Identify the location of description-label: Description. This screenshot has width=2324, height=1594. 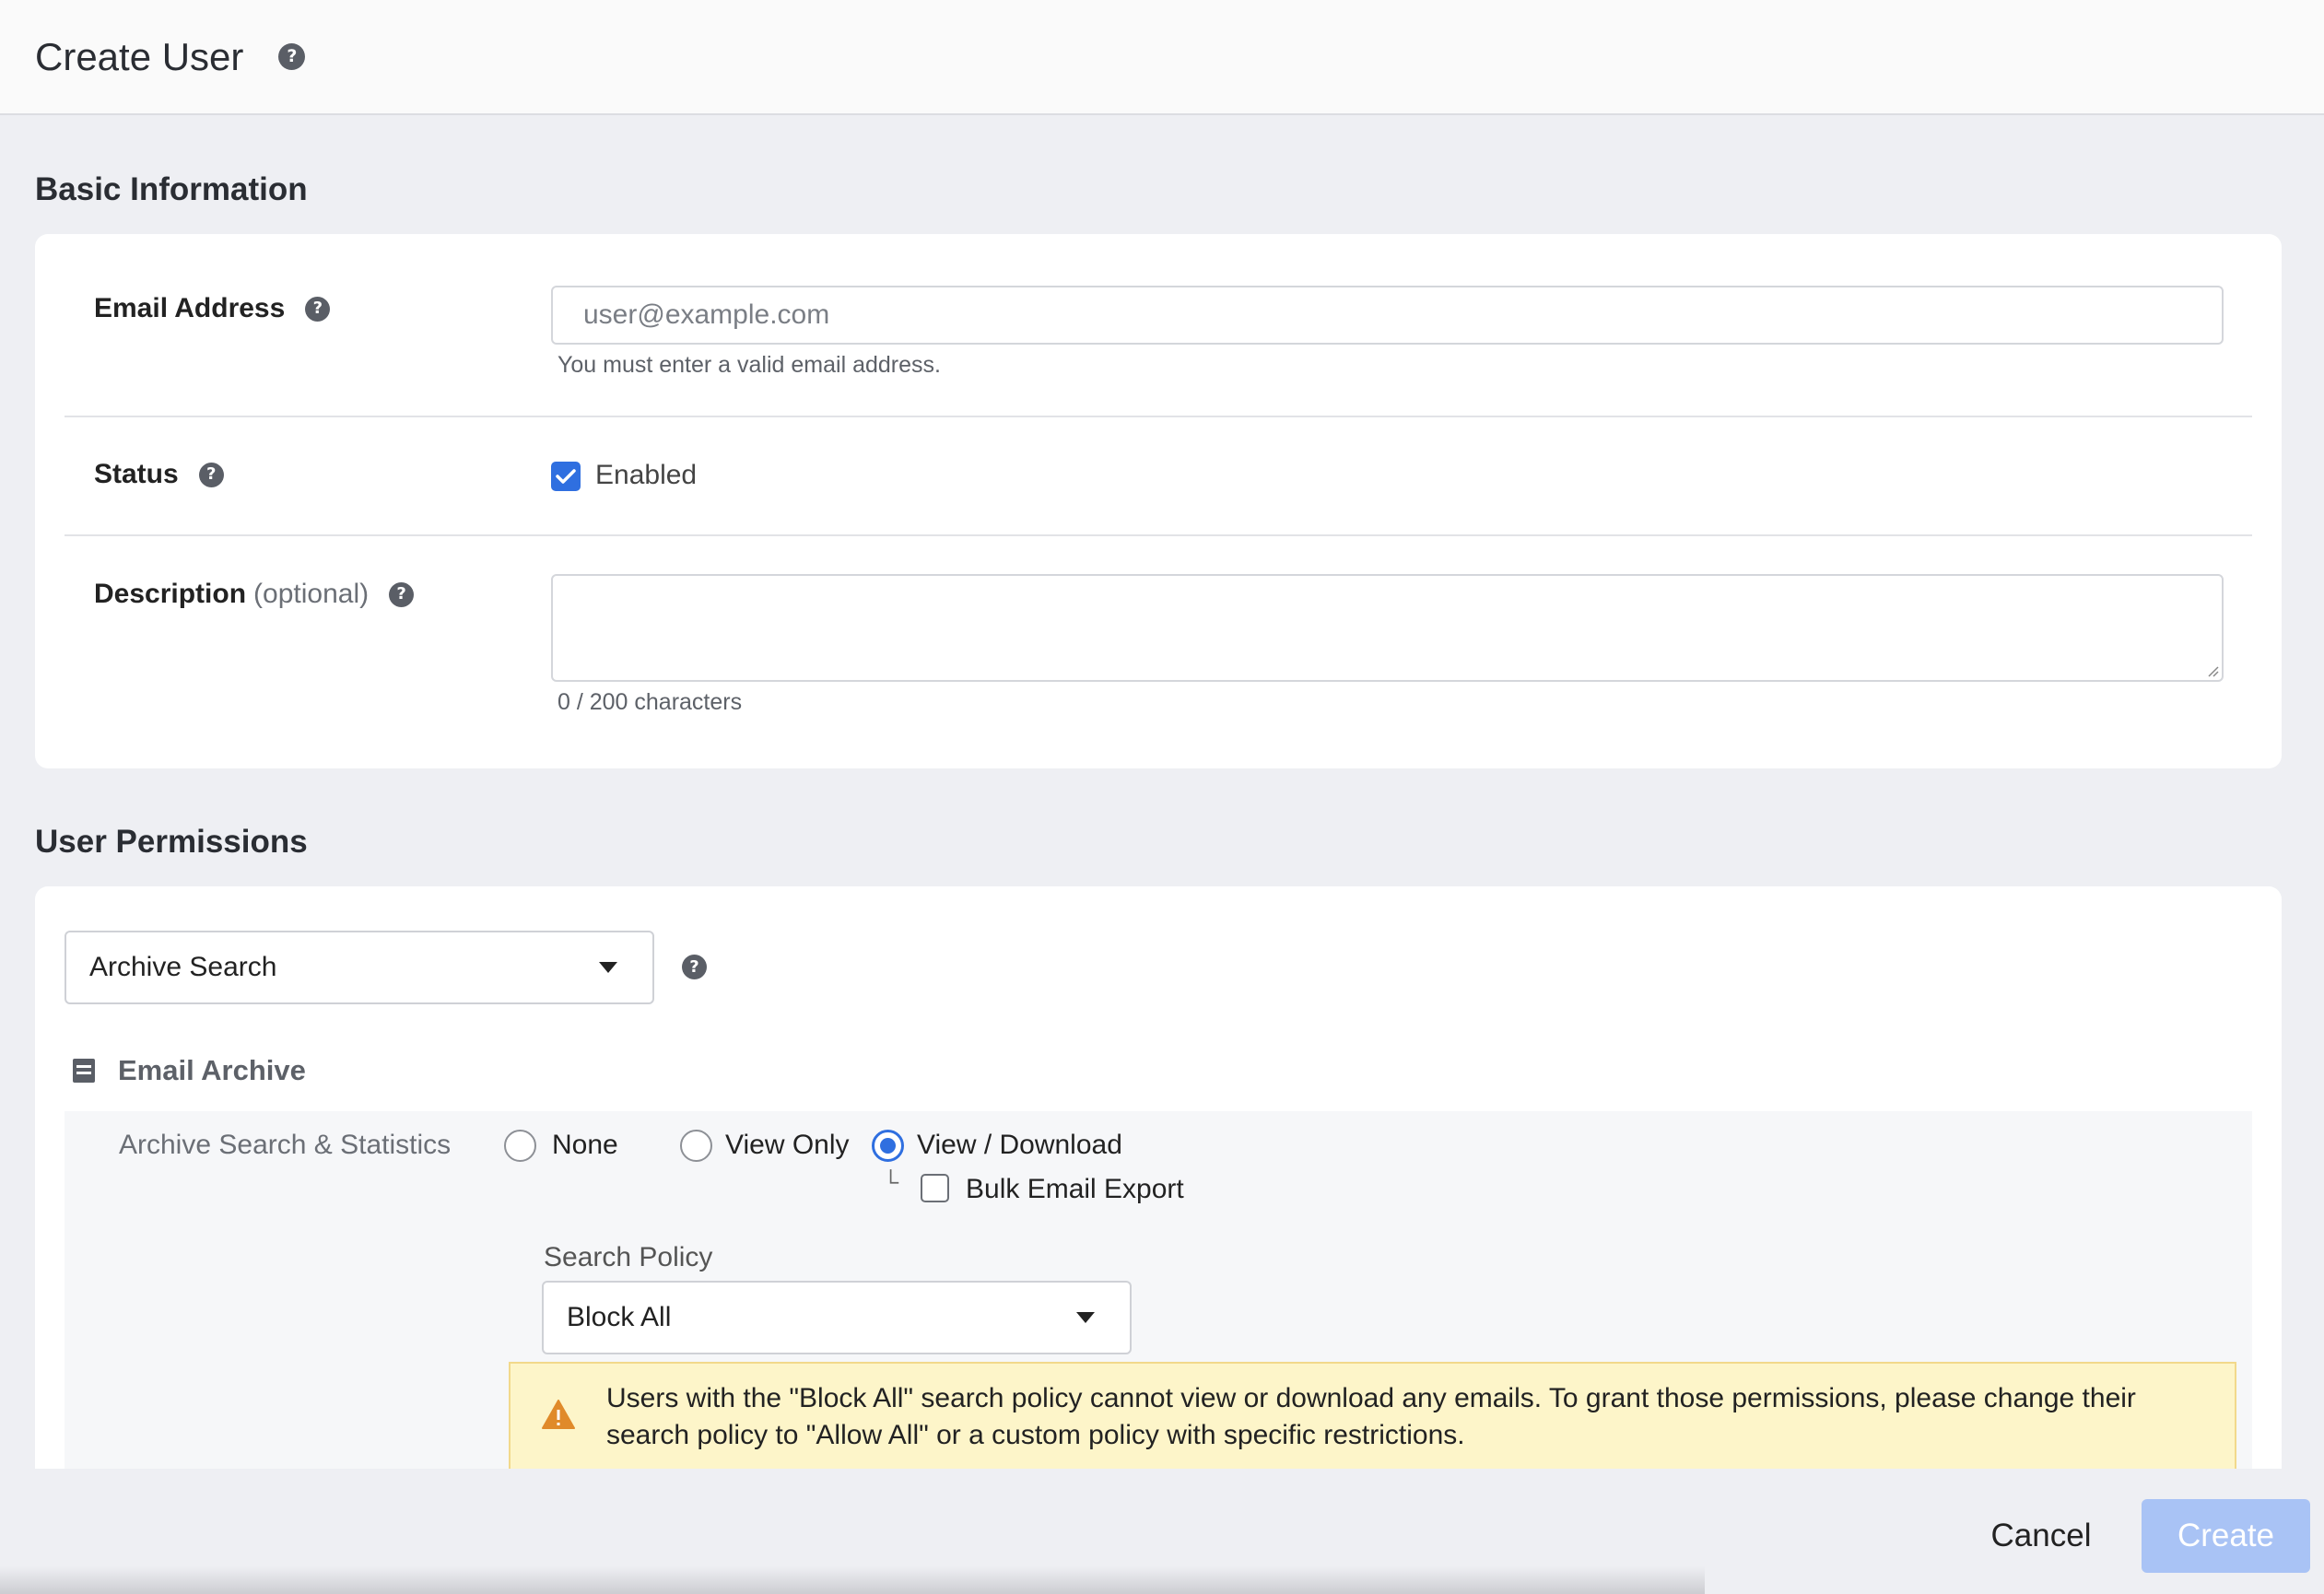
(170, 594).